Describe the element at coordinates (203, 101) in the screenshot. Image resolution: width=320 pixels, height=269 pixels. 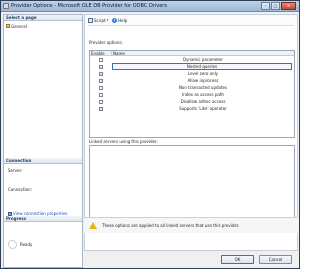
I see `option-name: Disallow adhoc access` at that location.